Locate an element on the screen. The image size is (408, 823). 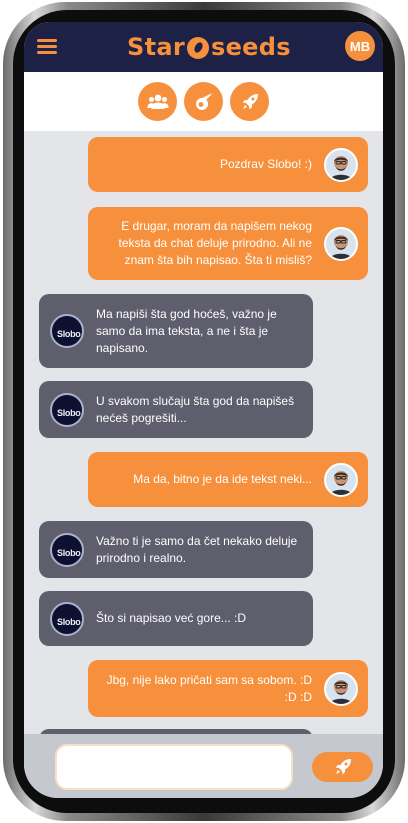
message-outgoing: Pozdrav Slobo! :) is located at coordinates (228, 164).